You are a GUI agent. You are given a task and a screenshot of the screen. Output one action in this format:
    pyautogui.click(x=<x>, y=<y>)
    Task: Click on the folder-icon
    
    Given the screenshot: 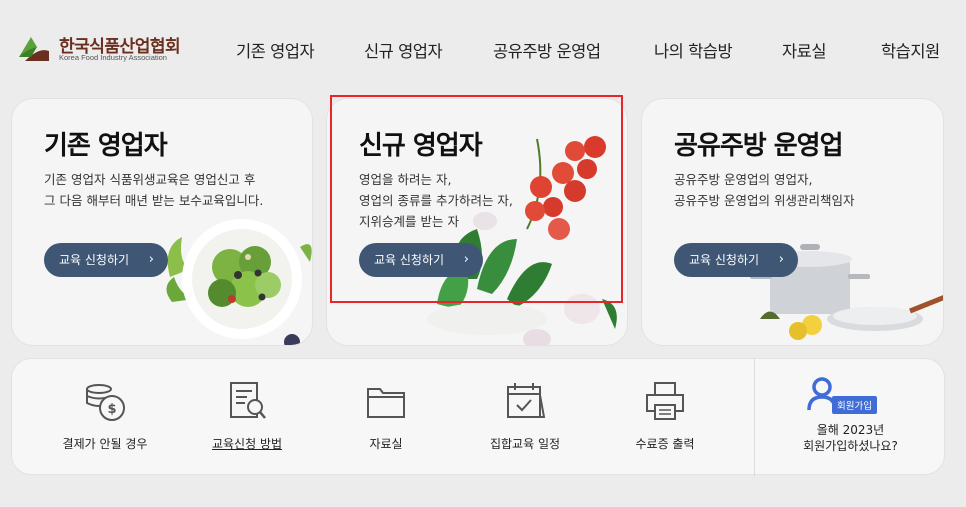 What is the action you would take?
    pyautogui.click(x=386, y=403)
    